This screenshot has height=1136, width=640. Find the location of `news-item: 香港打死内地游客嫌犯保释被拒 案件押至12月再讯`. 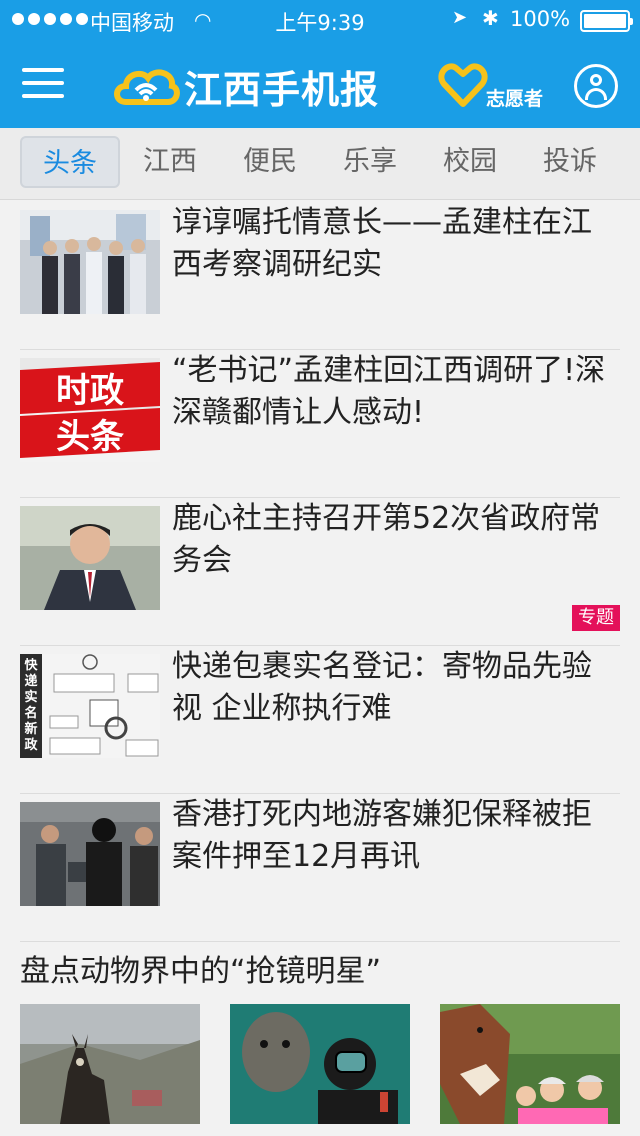

news-item: 香港打死内地游客嫌犯保释被拒 案件押至12月再讯 is located at coordinates (320, 868).